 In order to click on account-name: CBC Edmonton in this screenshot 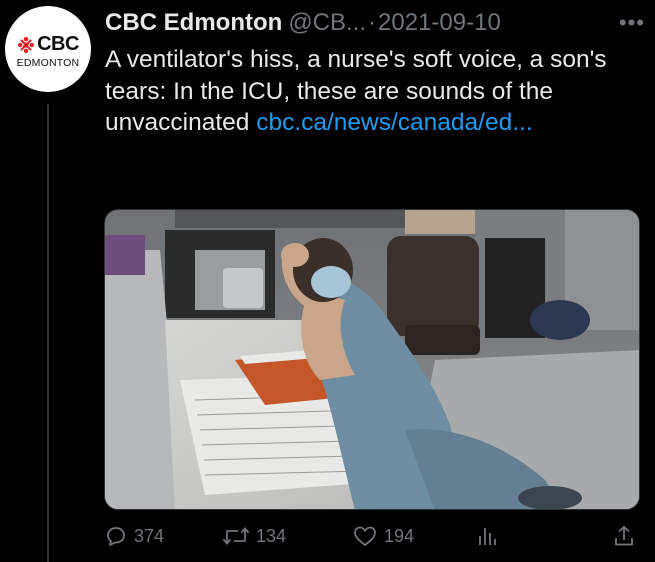, I will do `click(193, 23)`.